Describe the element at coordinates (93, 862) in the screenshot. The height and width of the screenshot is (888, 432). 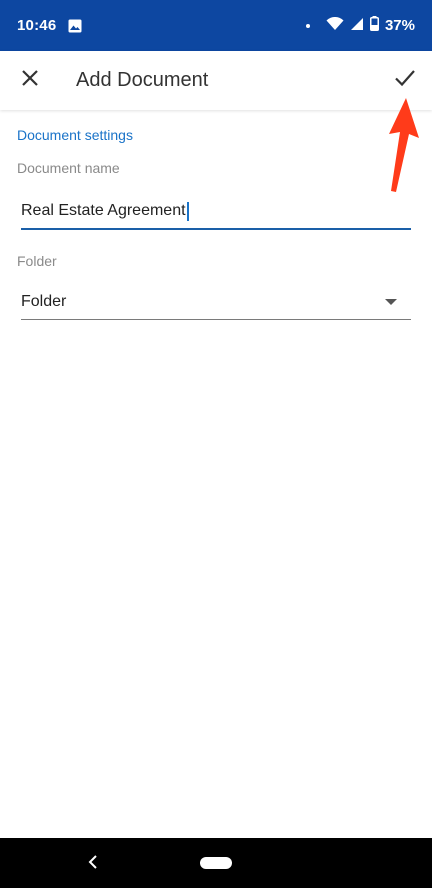
I see `back-icon` at that location.